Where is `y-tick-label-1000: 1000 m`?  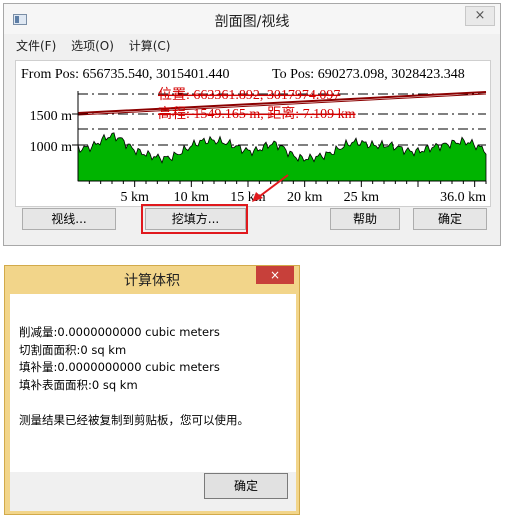 y-tick-label-1000: 1000 m is located at coordinates (51, 147).